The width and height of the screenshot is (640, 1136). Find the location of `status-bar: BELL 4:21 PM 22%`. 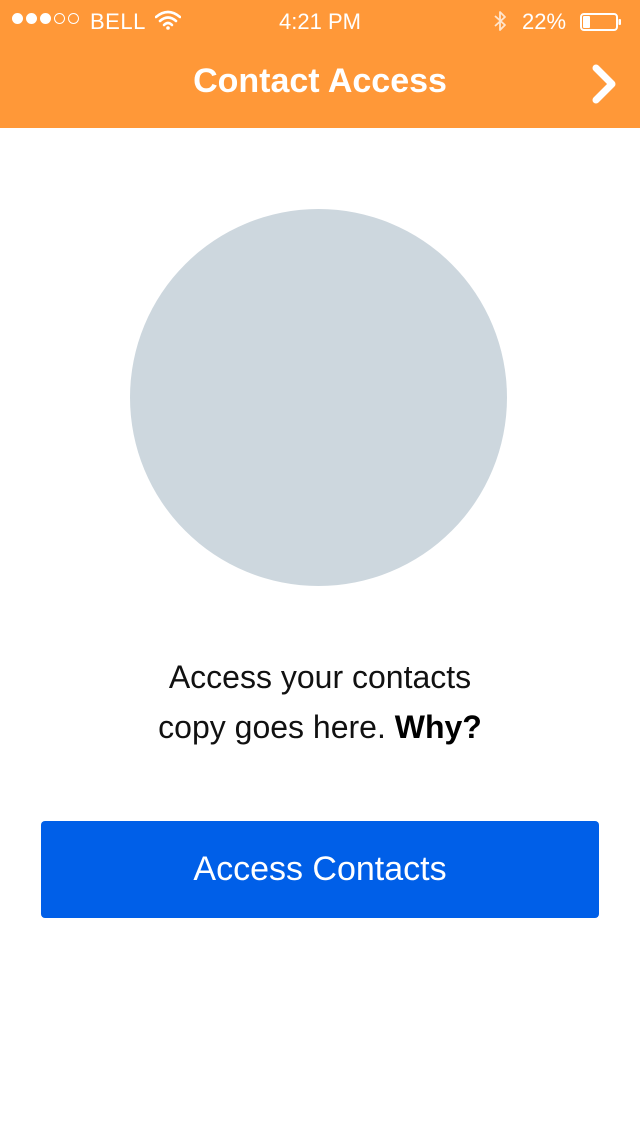

status-bar: BELL 4:21 PM 22% is located at coordinates (320, 20).